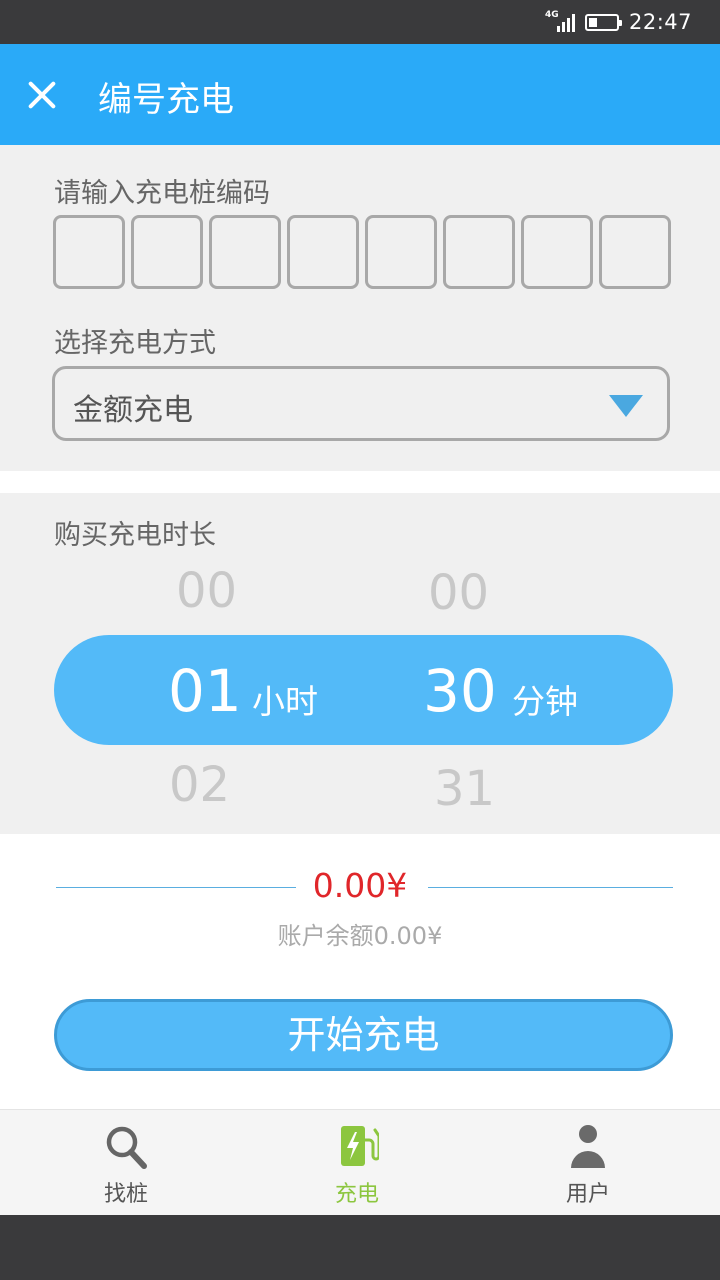 The width and height of the screenshot is (720, 1280). What do you see at coordinates (360, 885) in the screenshot?
I see `price-amount: 0.00¥` at bounding box center [360, 885].